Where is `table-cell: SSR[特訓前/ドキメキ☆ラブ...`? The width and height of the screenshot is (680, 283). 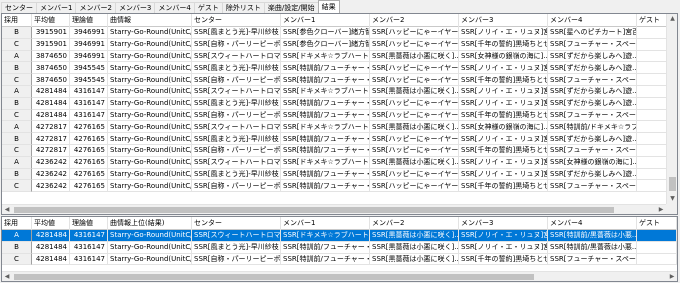 table-cell: SSR[特訓前/ドキメキ☆ラブ... is located at coordinates (592, 127).